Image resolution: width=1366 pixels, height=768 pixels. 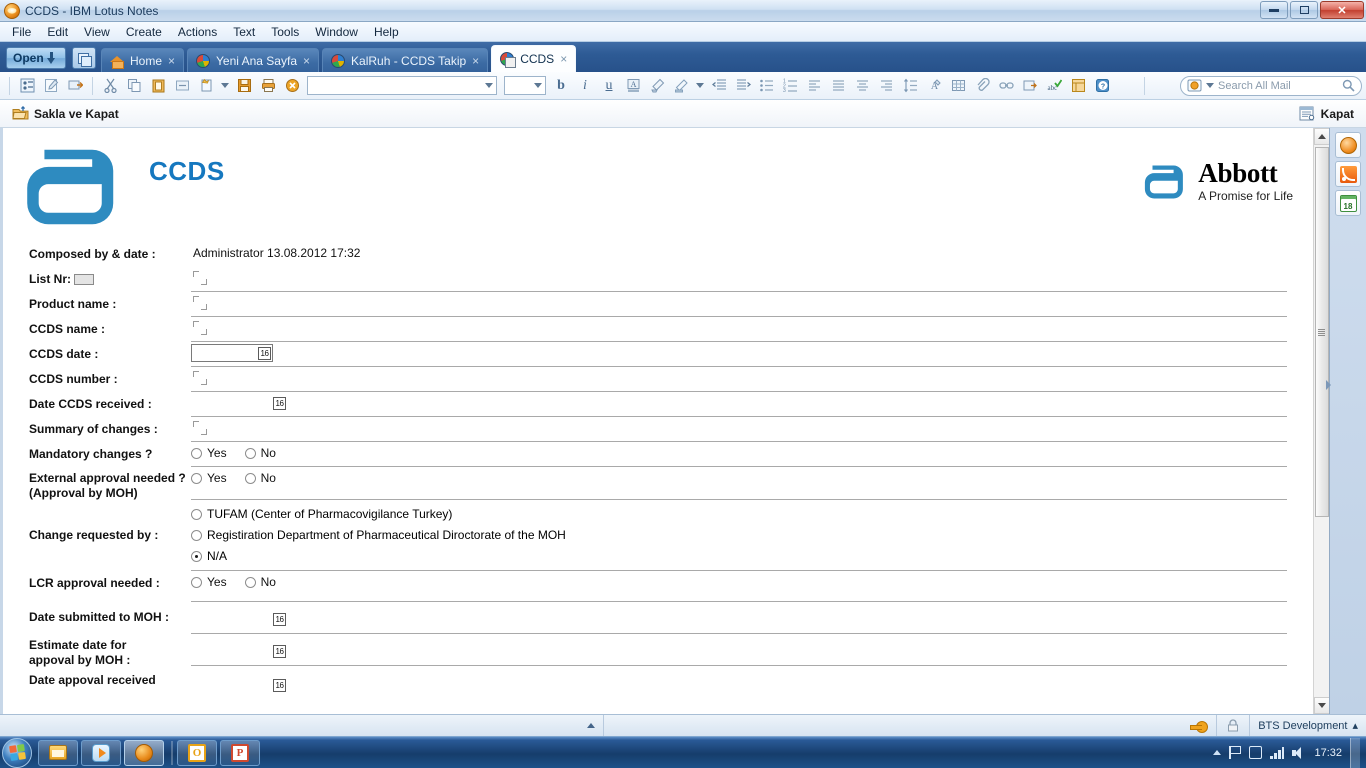 What do you see at coordinates (1321, 136) in the screenshot?
I see `scroll-up-button` at bounding box center [1321, 136].